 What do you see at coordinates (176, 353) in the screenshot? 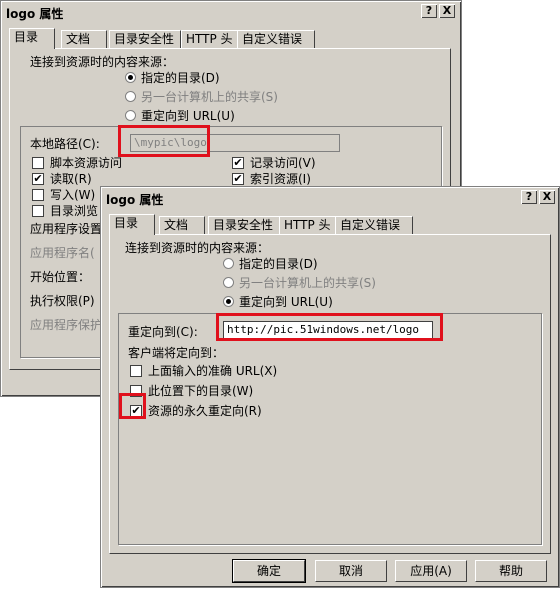
I see `front-client-heading: 客户端将定向到：` at bounding box center [176, 353].